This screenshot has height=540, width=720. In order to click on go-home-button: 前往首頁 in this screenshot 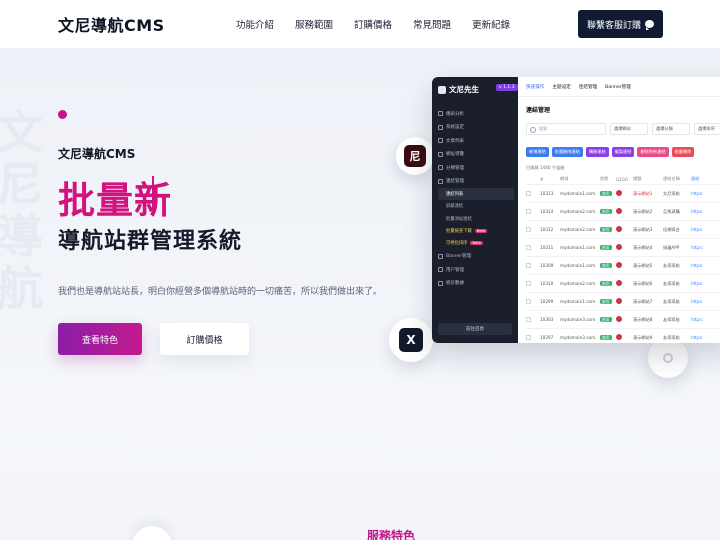, I will do `click(475, 329)`.